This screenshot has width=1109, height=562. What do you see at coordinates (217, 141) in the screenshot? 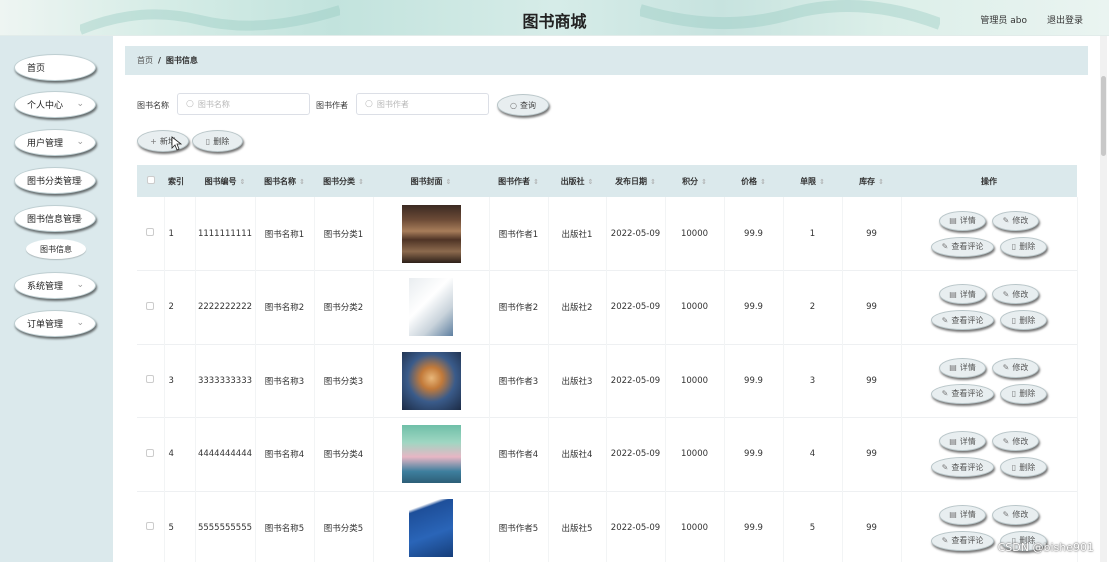
I see `batch-delete-button: ▯ 删除` at bounding box center [217, 141].